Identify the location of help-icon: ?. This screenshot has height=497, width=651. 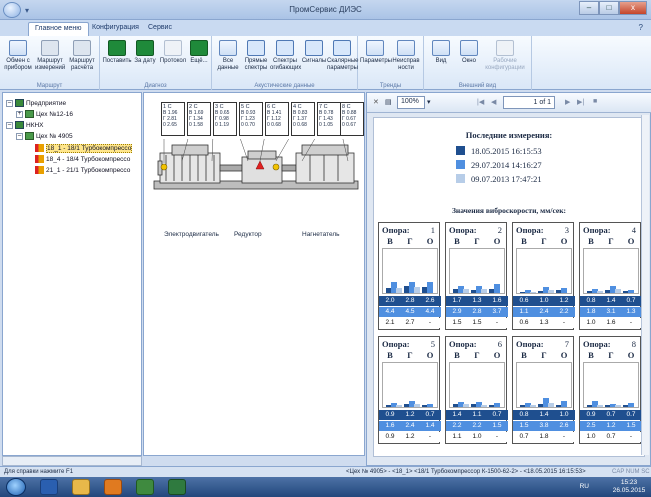
(641, 27).